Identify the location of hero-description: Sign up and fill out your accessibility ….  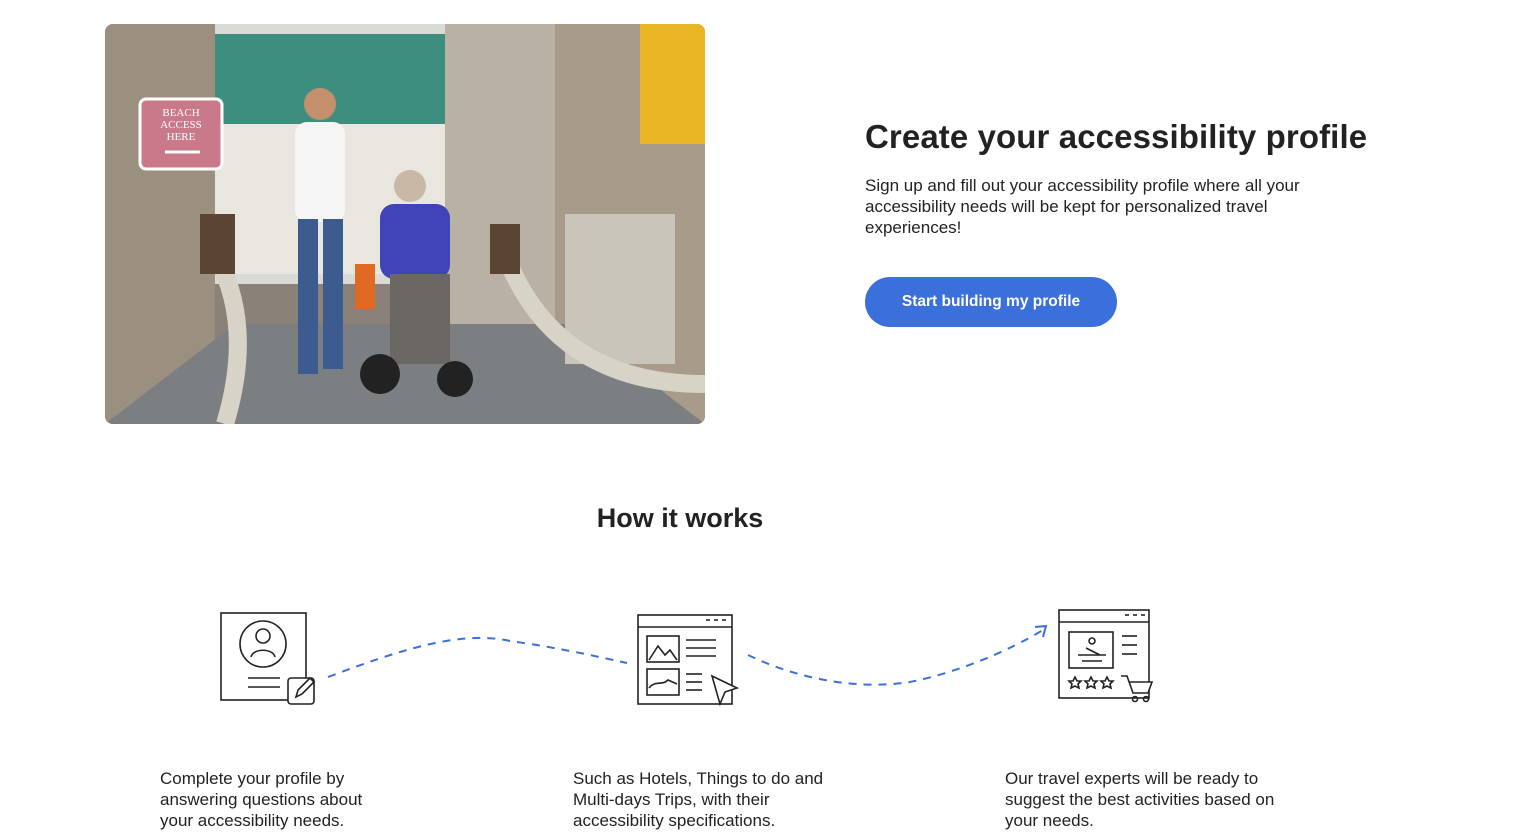
(1082, 206).